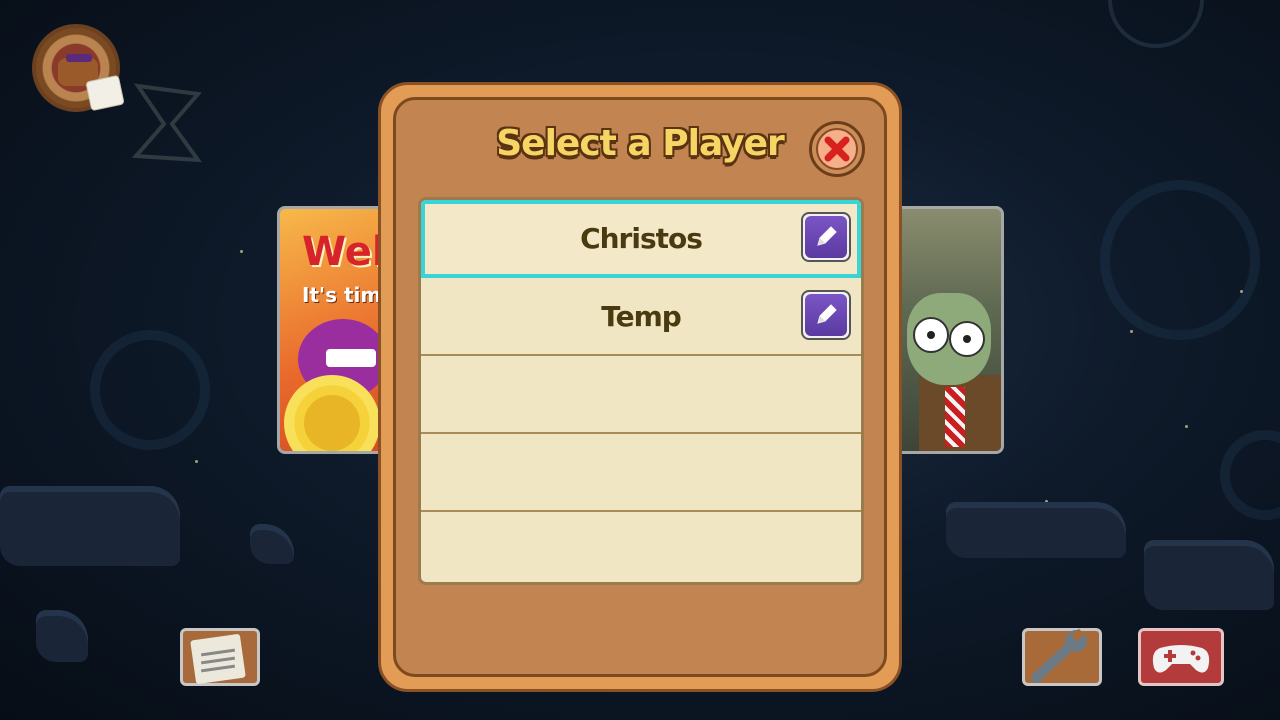  What do you see at coordinates (79, 58) in the screenshot?
I see `sunglasses-icon` at bounding box center [79, 58].